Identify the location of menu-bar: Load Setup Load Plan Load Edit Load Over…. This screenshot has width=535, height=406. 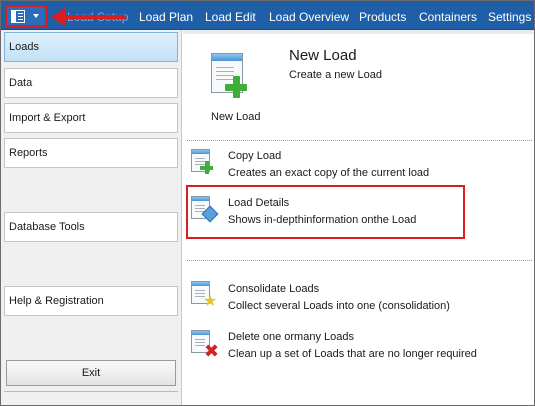
(267, 15).